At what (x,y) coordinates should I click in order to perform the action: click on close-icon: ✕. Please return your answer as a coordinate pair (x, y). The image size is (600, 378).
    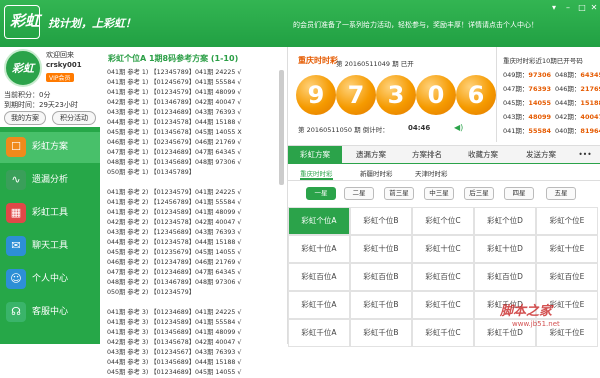
    Looking at the image, I should click on (594, 7).